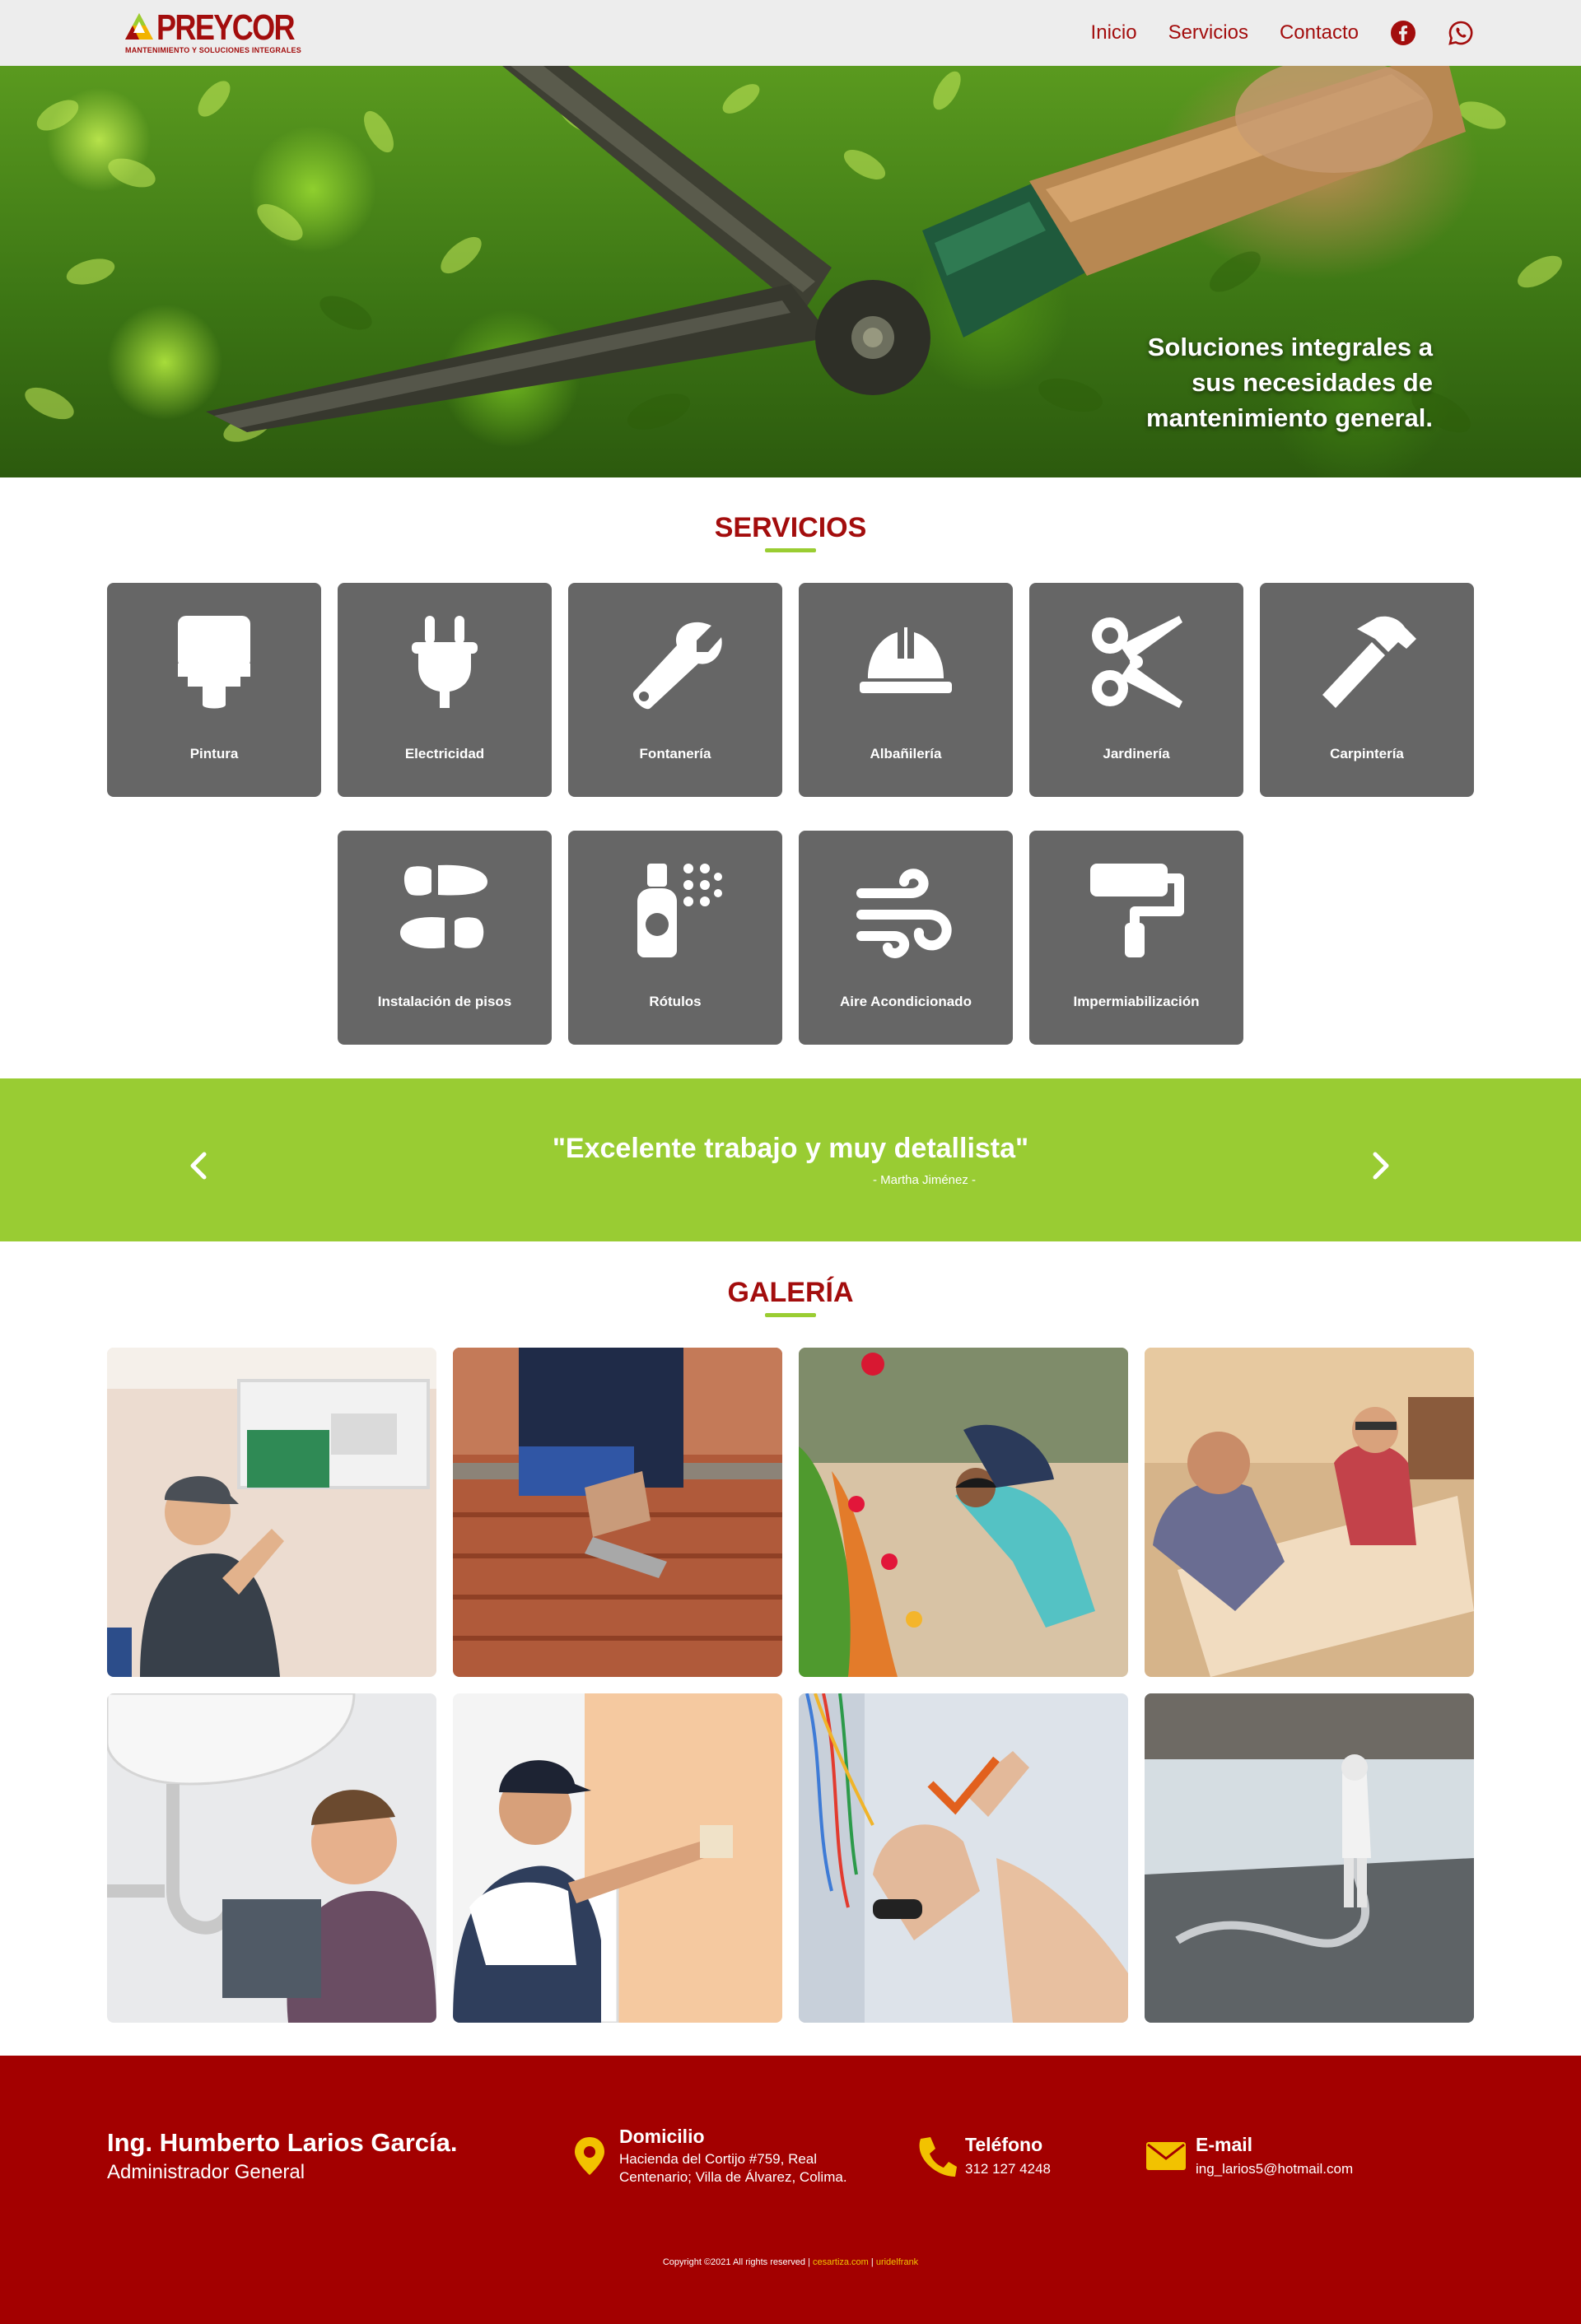 This screenshot has height=2324, width=1581. What do you see at coordinates (206, 2172) in the screenshot?
I see `footer-contact-role: Administrador General` at bounding box center [206, 2172].